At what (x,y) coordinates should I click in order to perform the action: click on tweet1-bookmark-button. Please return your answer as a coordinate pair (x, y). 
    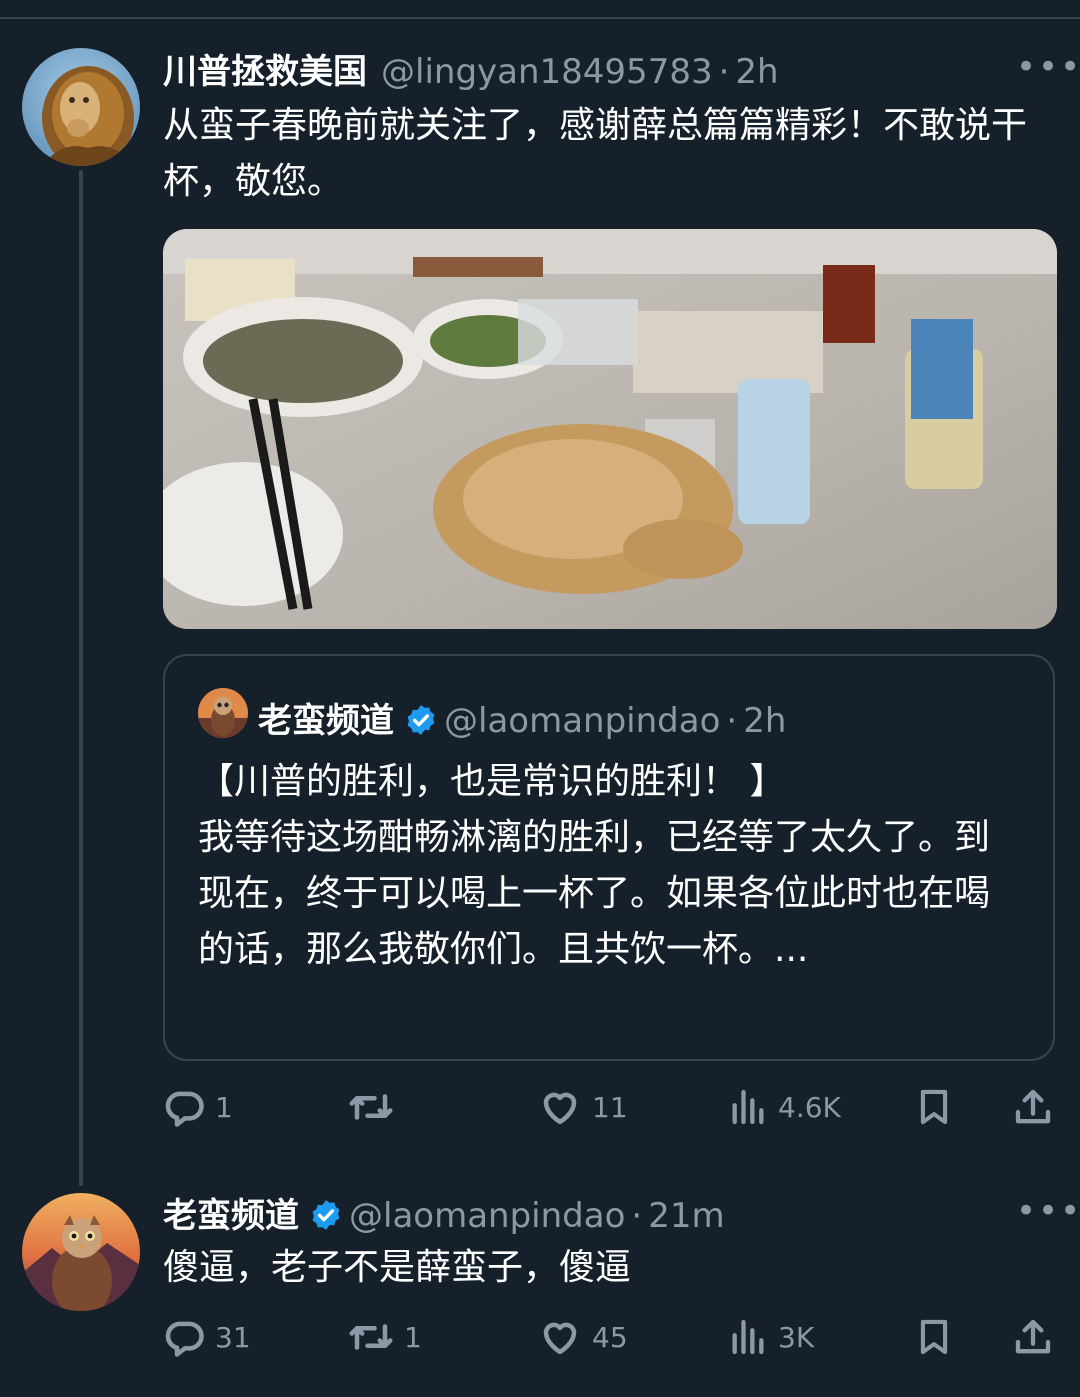
    Looking at the image, I should click on (934, 1107).